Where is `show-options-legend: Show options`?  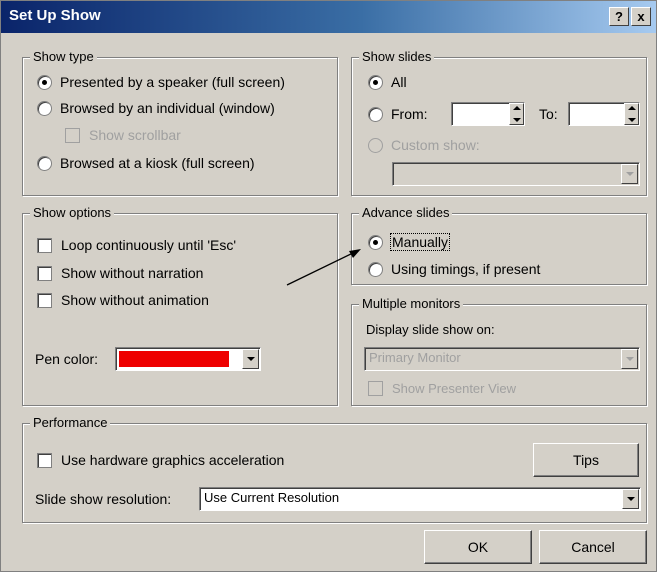 show-options-legend: Show options is located at coordinates (72, 212).